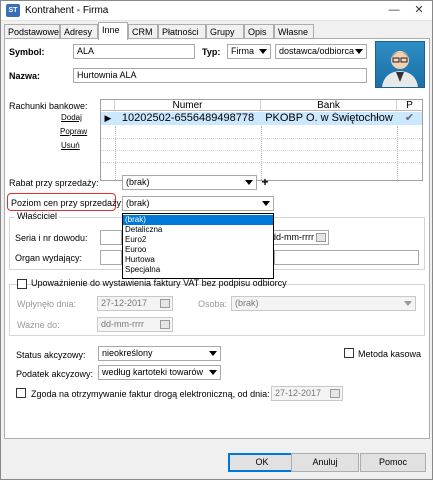 This screenshot has width=433, height=480. I want to click on grid-header-indicator, so click(108, 105).